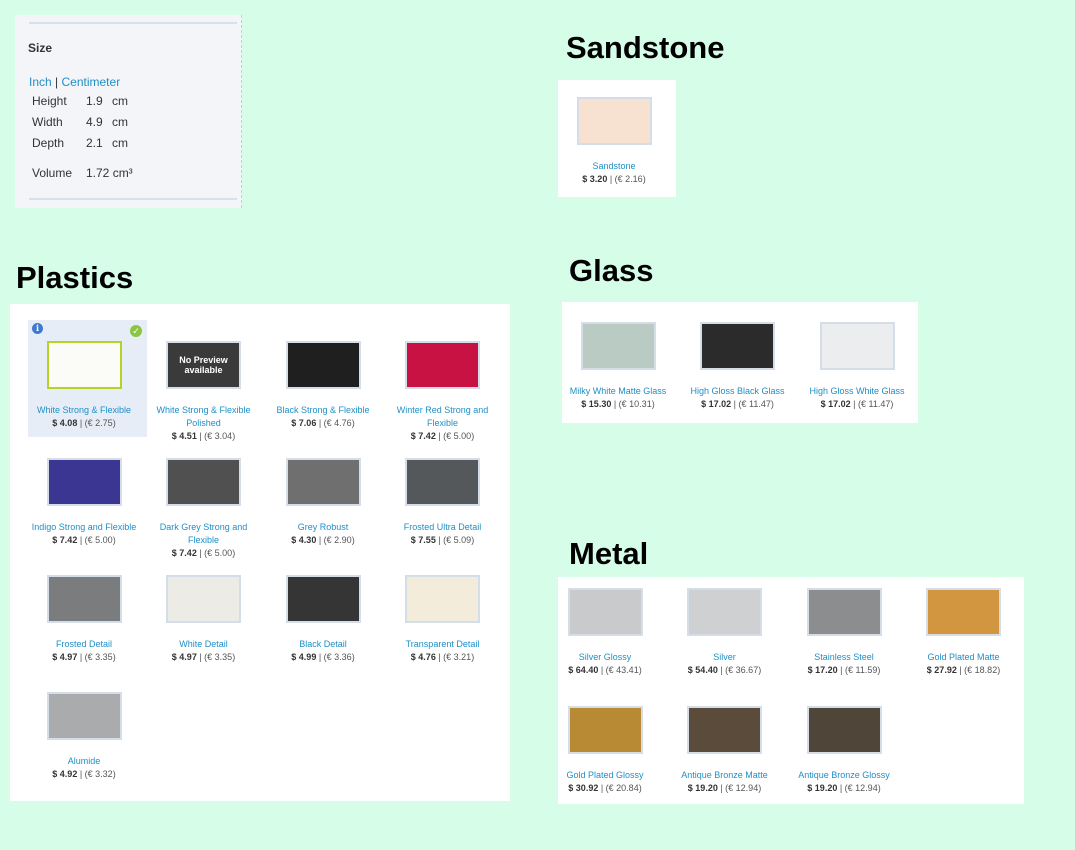 This screenshot has width=1075, height=850. Describe the element at coordinates (725, 775) in the screenshot. I see `material-name-link: Antique Bronze Matte` at that location.